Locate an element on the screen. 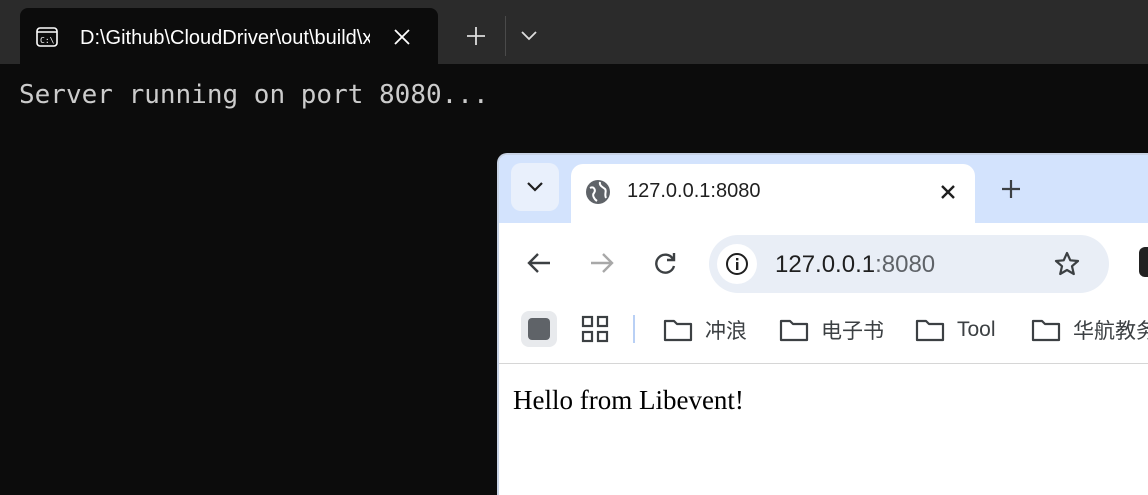 The width and height of the screenshot is (1148, 495). bookmark-label: 华航教务 is located at coordinates (1110, 331).